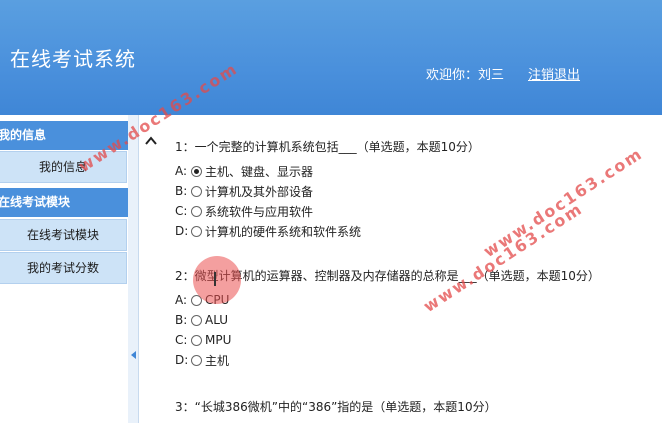  Describe the element at coordinates (203, 340) in the screenshot. I see `option-c: C: MPU` at that location.